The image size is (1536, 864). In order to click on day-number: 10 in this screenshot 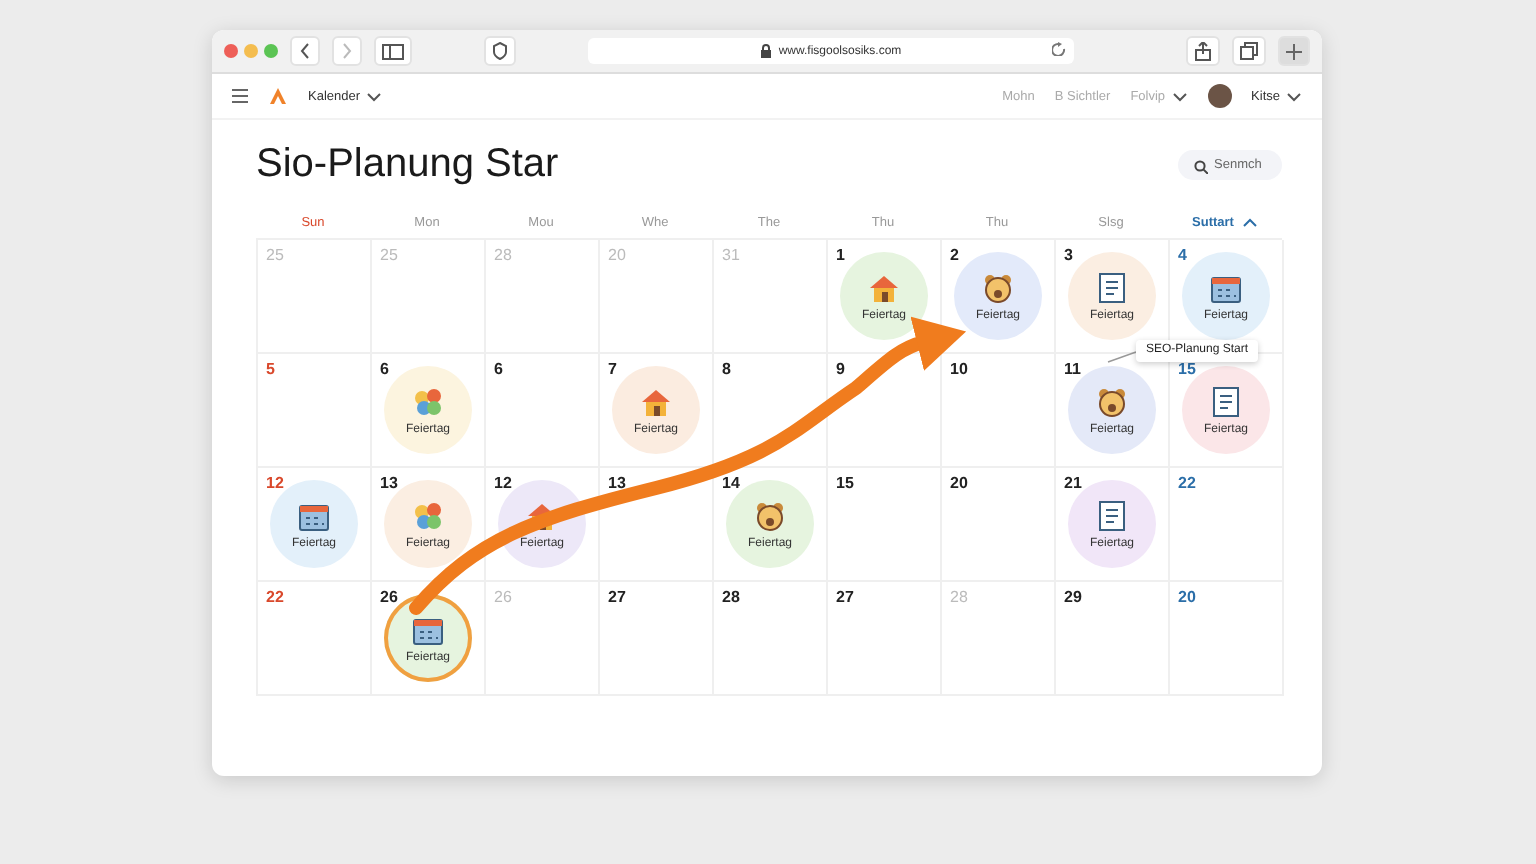, I will do `click(960, 369)`.